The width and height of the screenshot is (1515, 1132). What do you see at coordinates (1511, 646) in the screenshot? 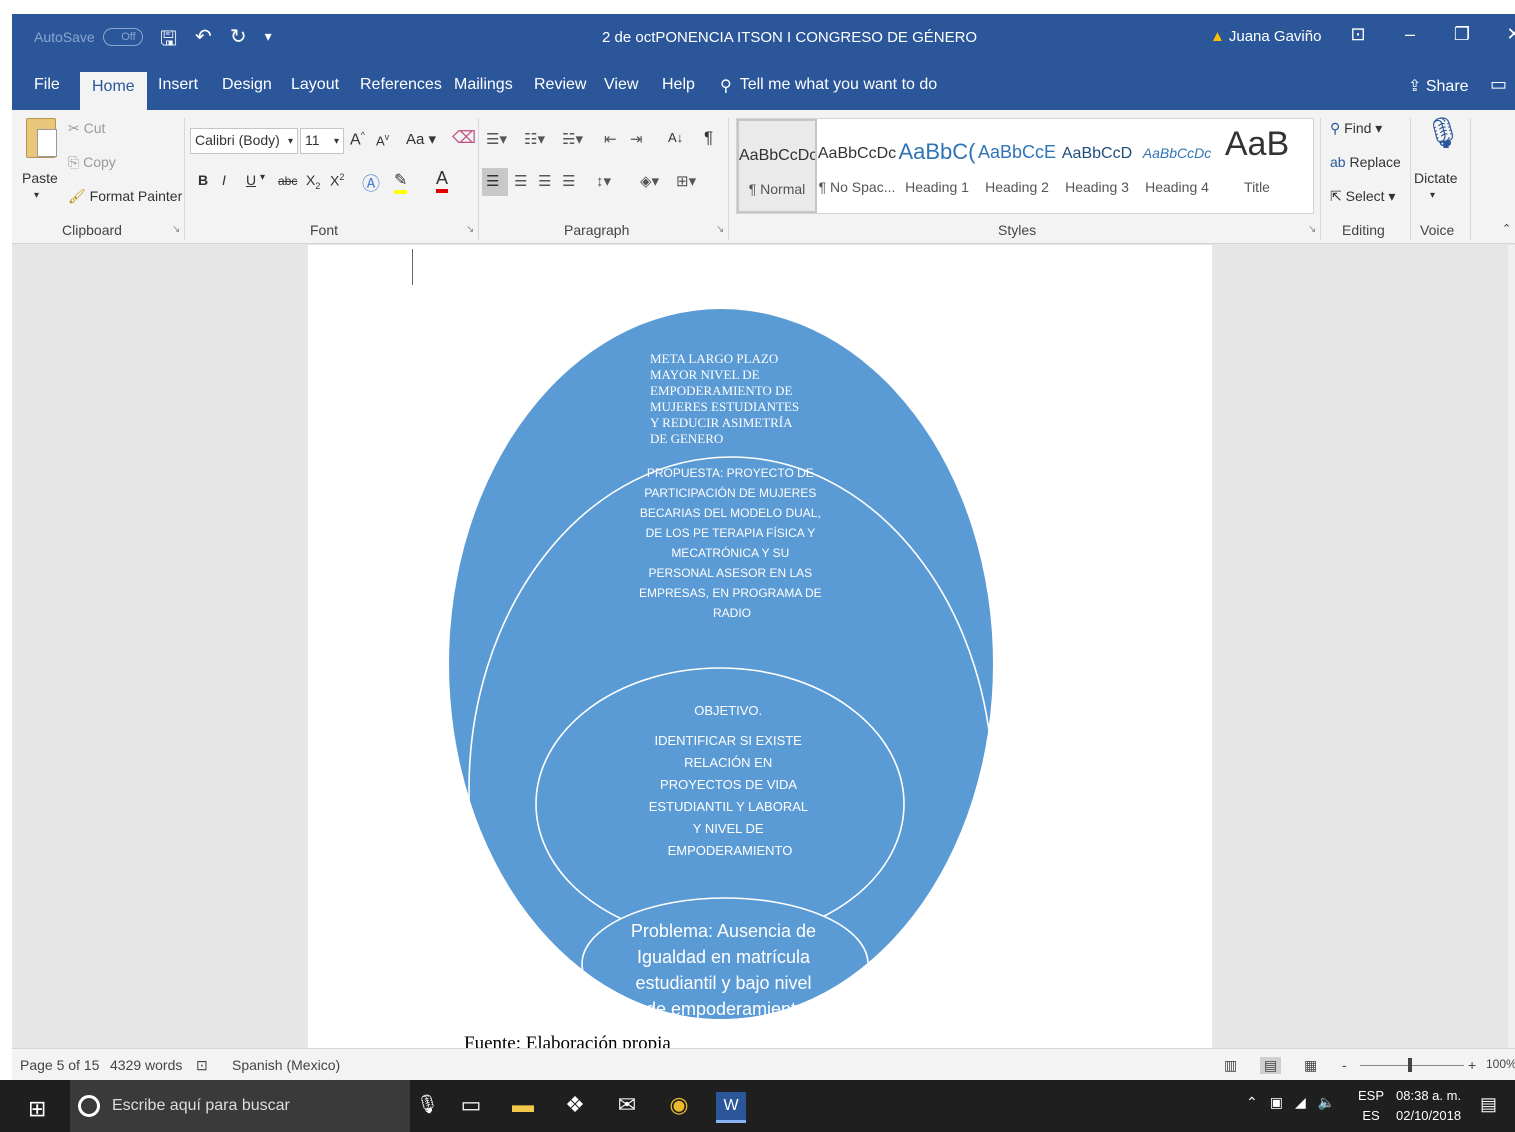
I see `vertical-scrollbar` at bounding box center [1511, 646].